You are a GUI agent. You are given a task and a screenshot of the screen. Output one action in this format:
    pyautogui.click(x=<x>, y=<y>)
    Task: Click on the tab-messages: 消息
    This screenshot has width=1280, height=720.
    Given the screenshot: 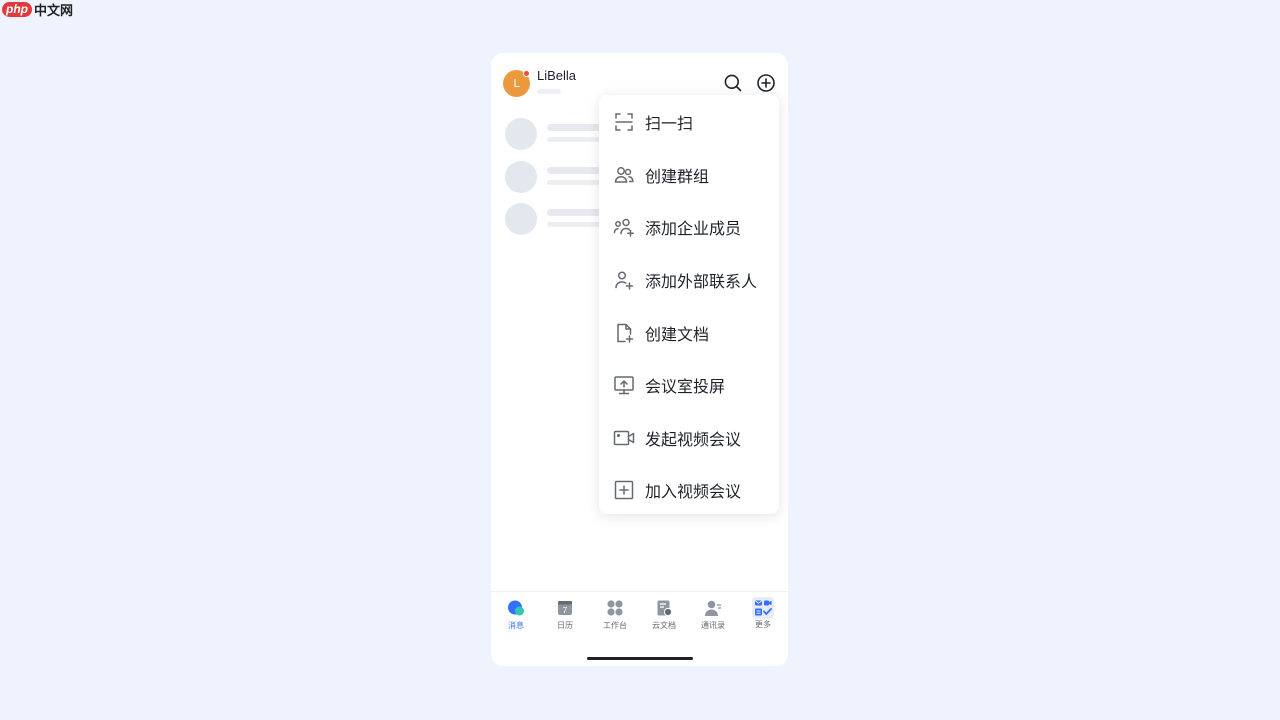 What is the action you would take?
    pyautogui.click(x=516, y=617)
    